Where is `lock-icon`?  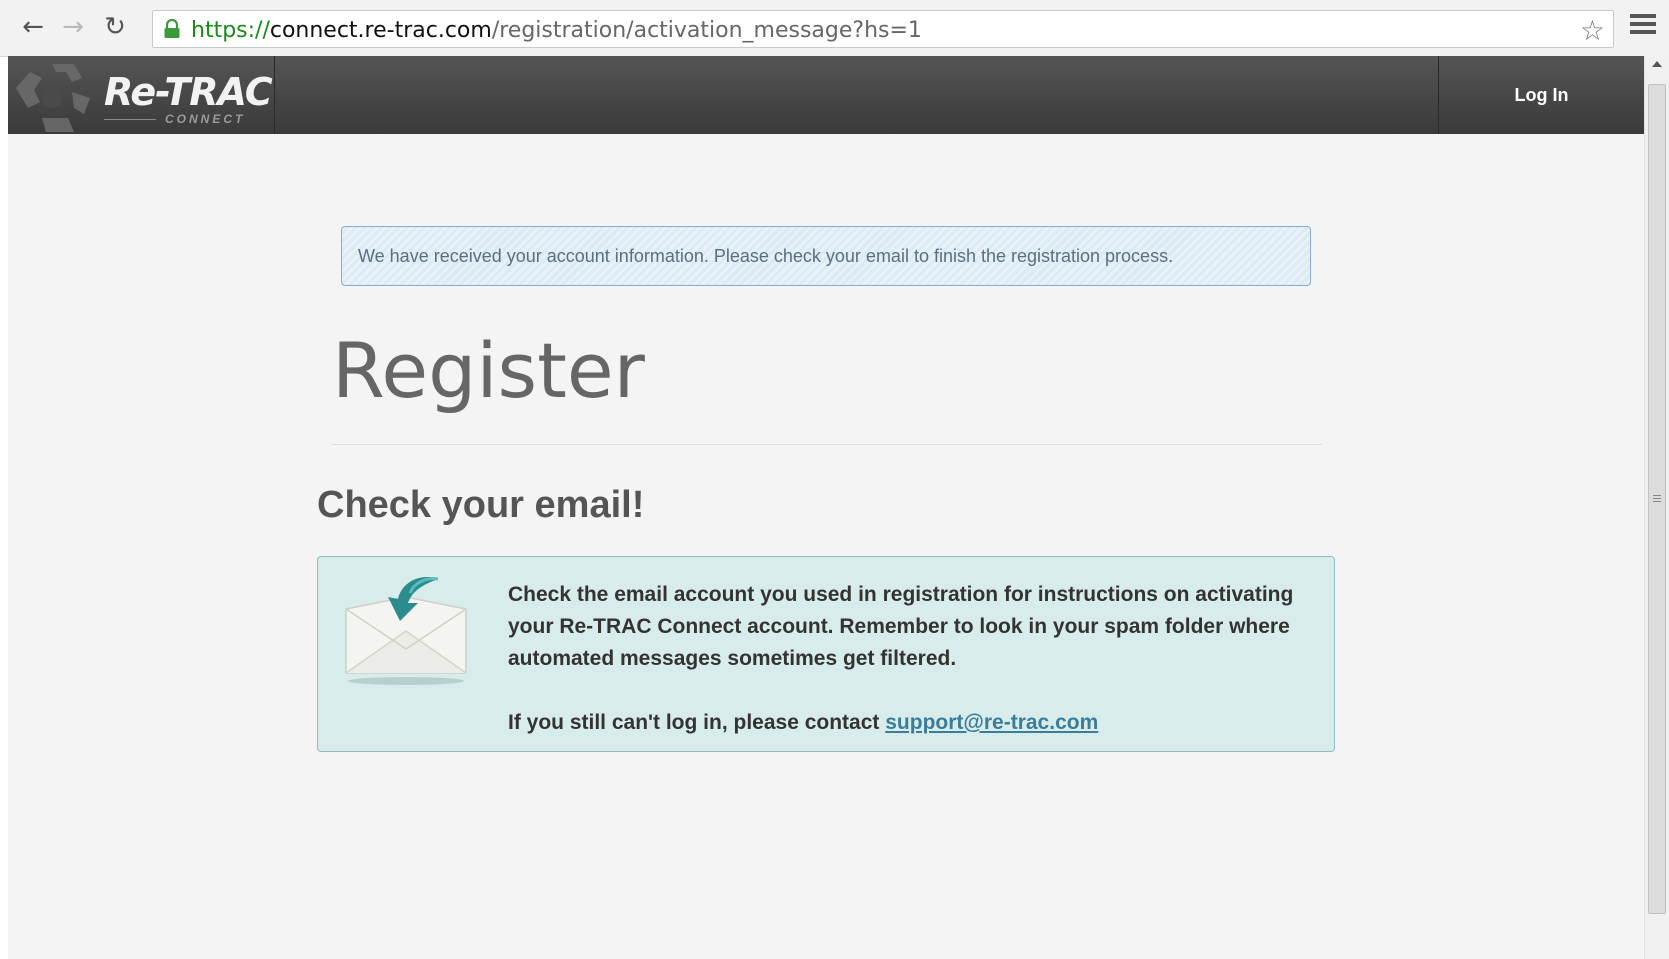
lock-icon is located at coordinates (172, 28).